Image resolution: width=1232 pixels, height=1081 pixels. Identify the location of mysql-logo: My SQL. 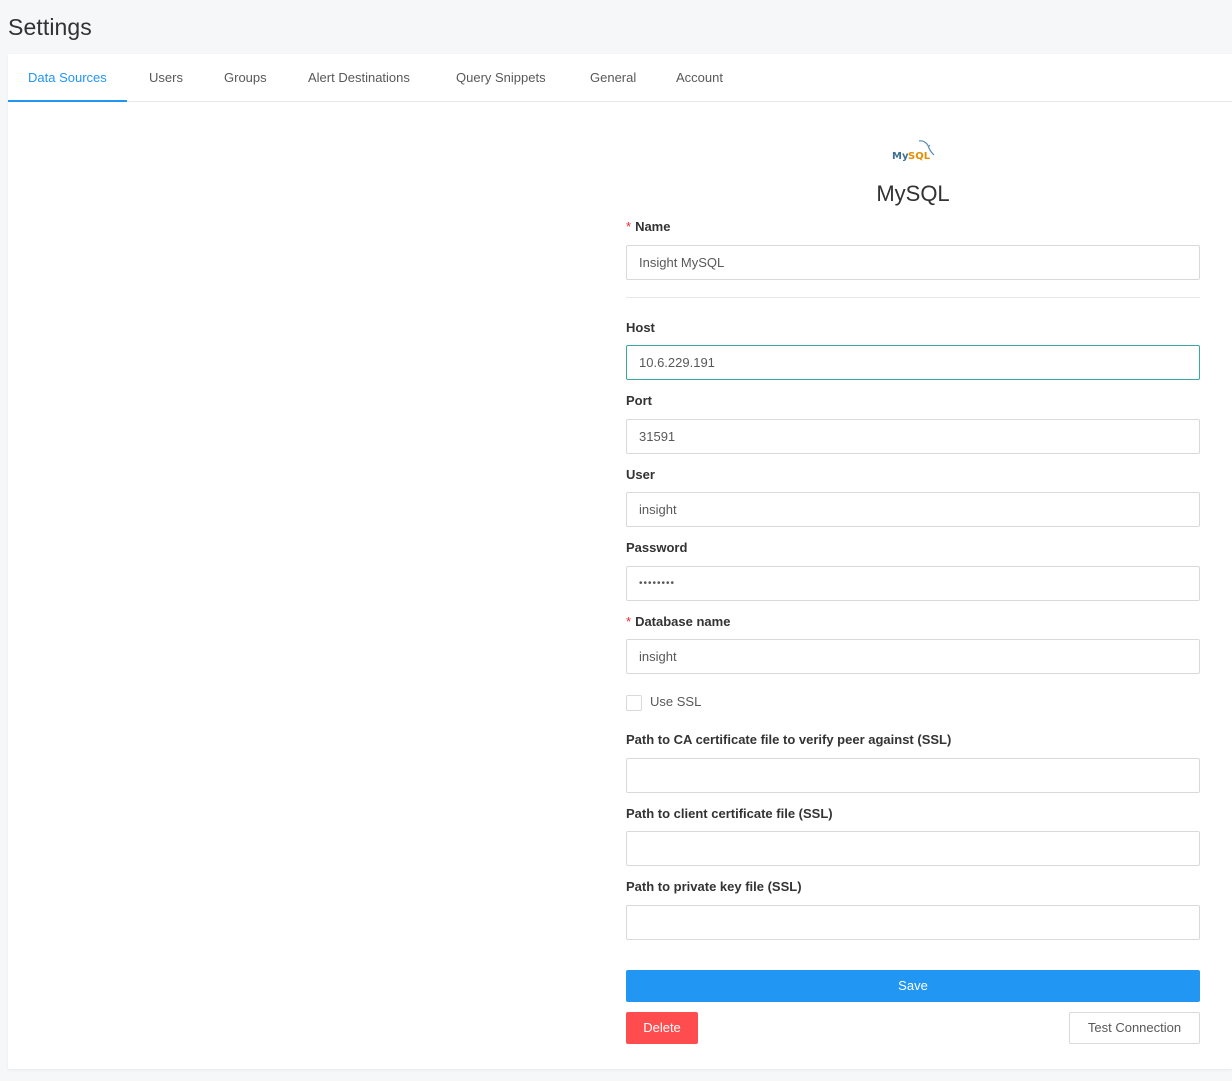
(913, 151).